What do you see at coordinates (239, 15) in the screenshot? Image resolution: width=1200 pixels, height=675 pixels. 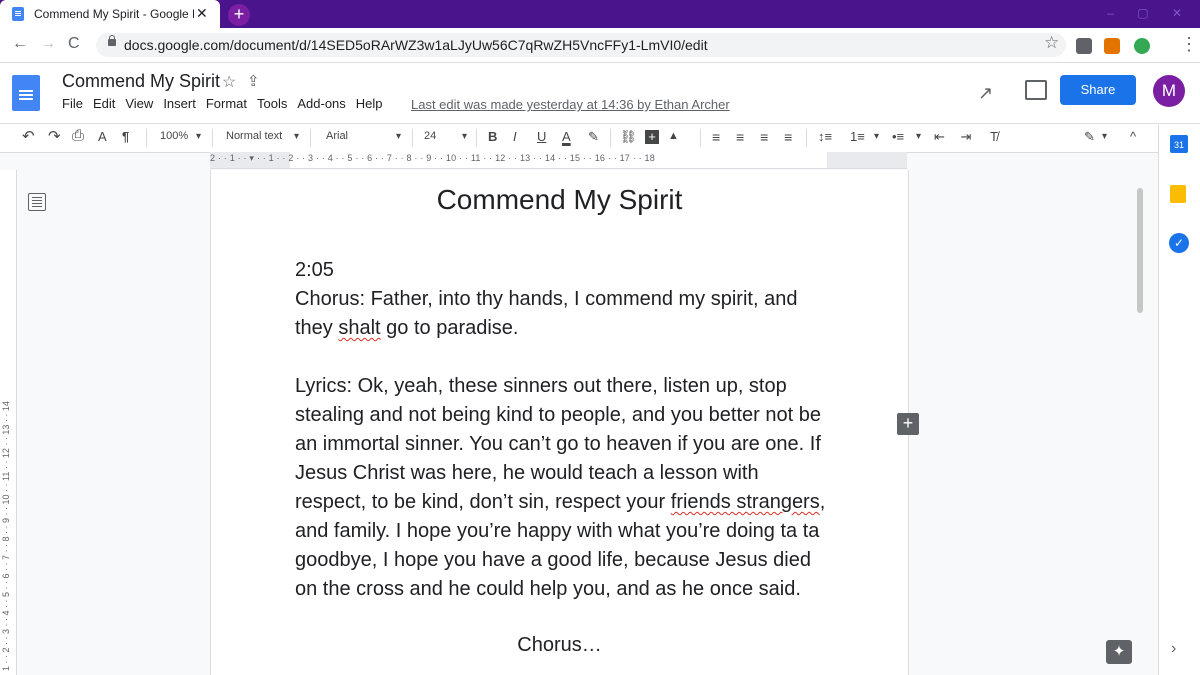 I see `new-tab-button: +` at bounding box center [239, 15].